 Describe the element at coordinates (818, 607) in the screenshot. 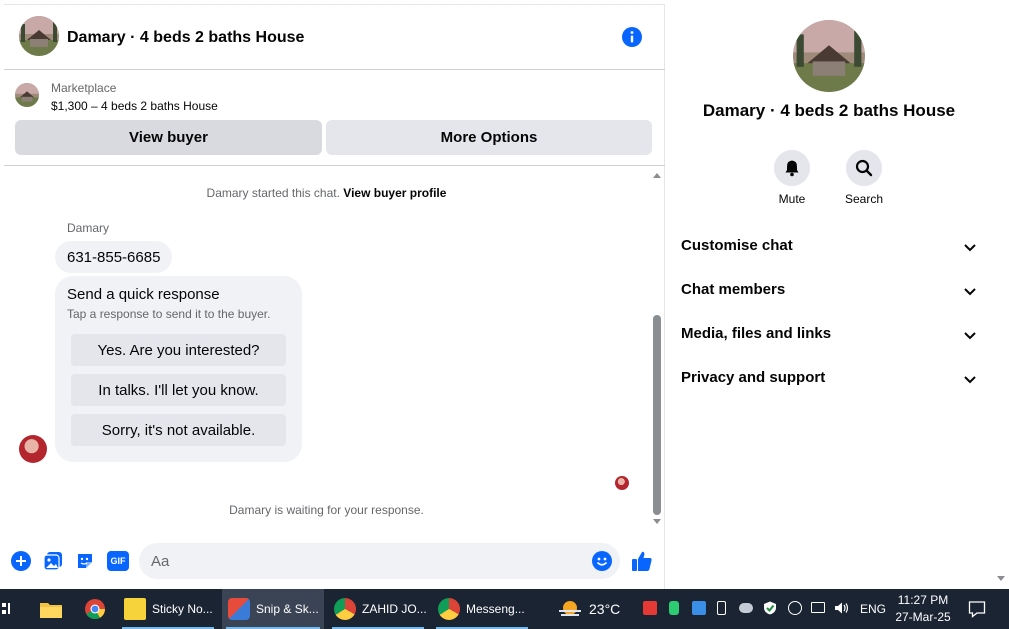

I see `network-icon` at that location.